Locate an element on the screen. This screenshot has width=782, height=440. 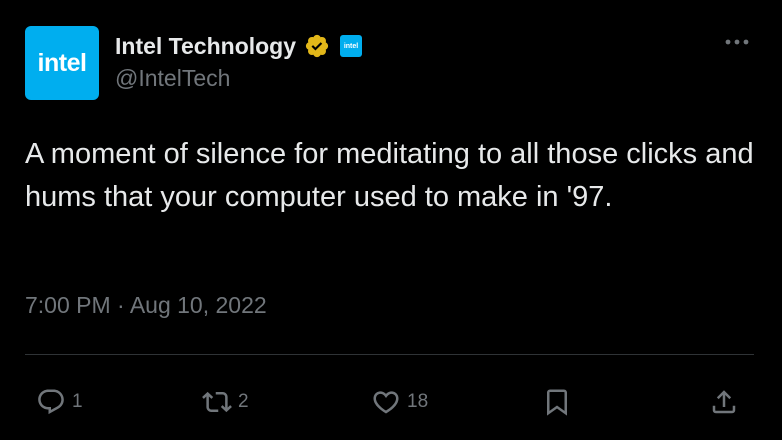
avatar: intel is located at coordinates (62, 63).